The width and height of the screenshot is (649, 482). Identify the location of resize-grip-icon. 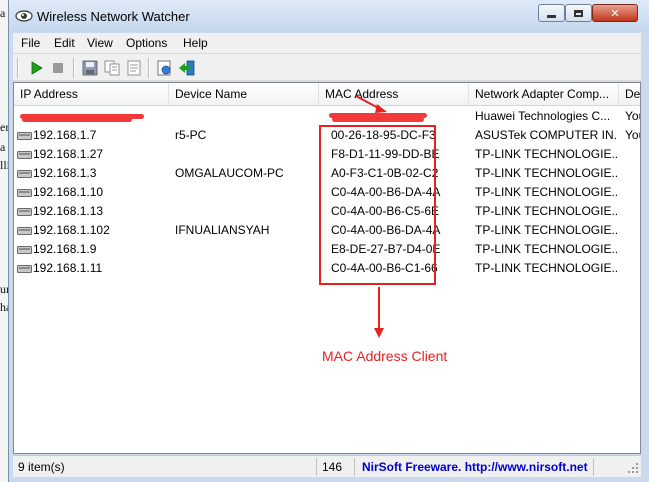
(633, 468).